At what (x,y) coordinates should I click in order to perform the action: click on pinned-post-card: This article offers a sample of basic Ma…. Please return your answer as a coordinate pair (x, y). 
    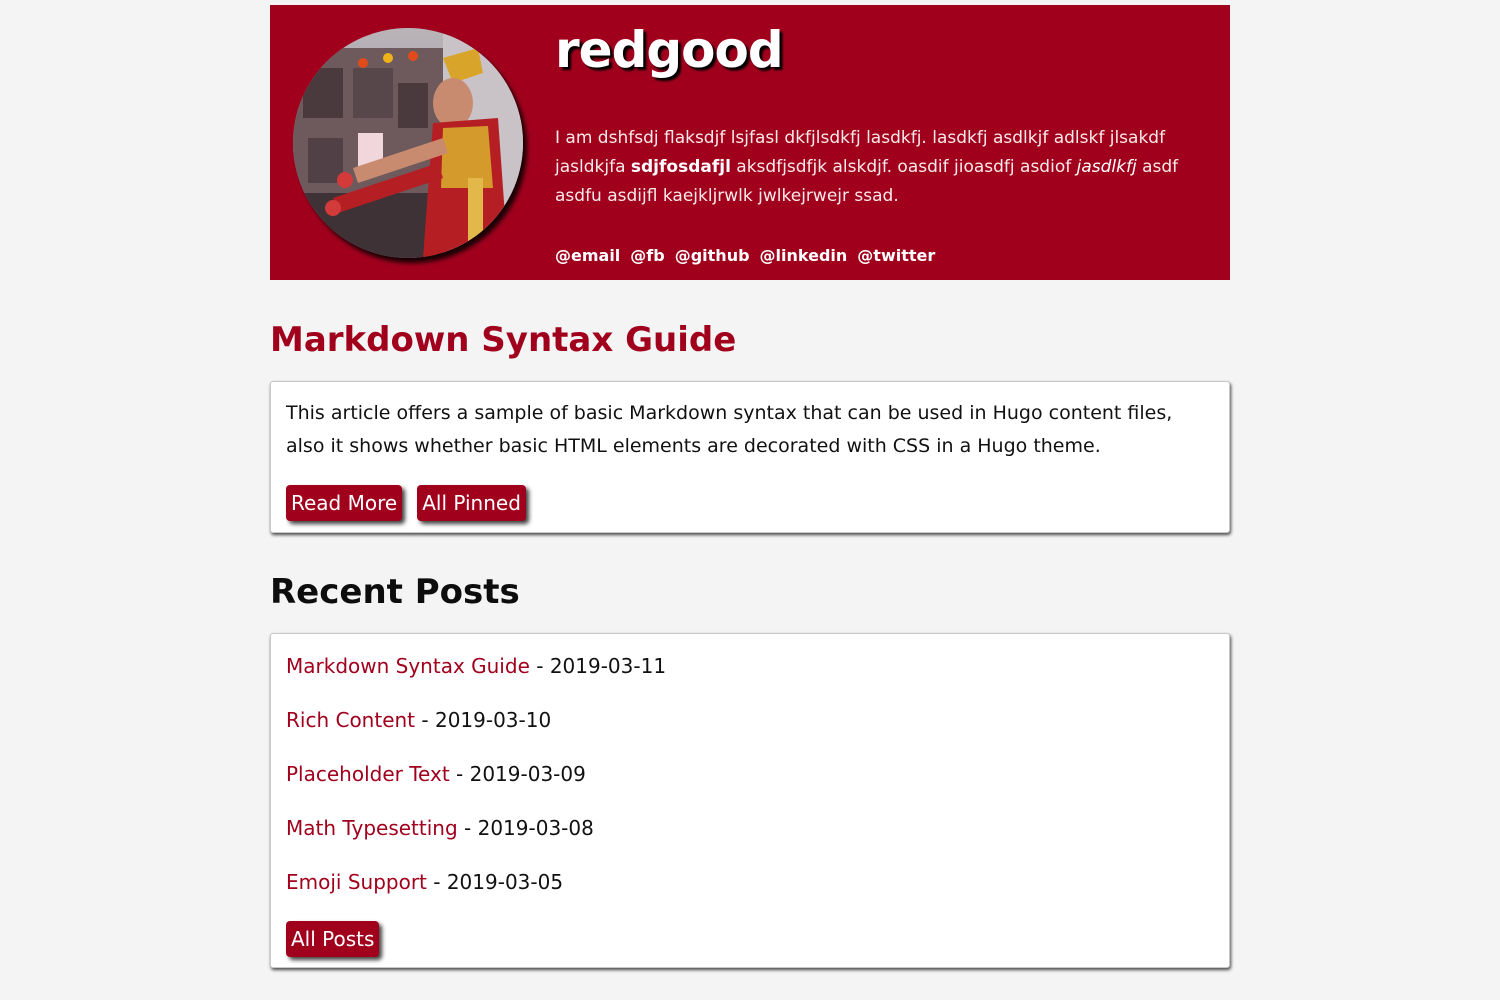
    Looking at the image, I should click on (750, 457).